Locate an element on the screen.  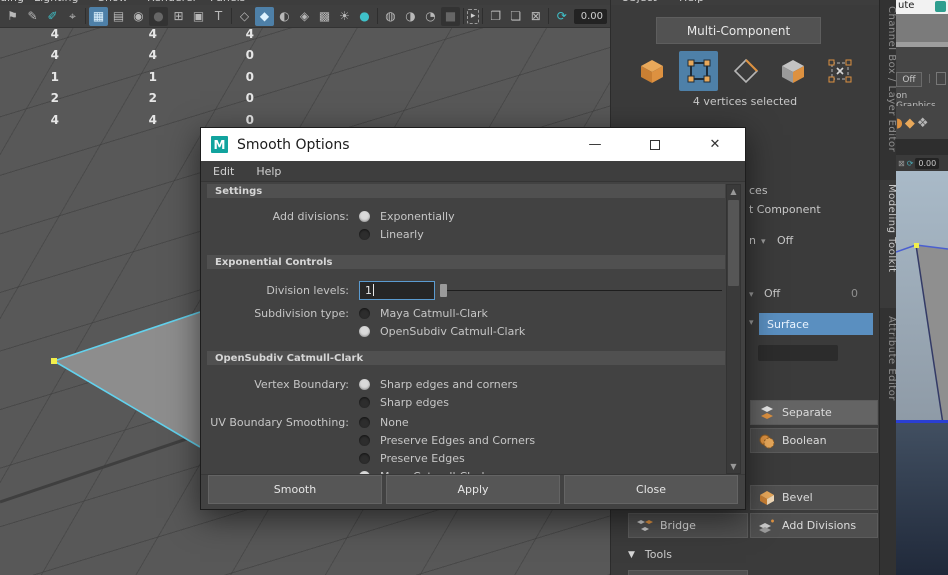
shelf-tab-fragment: on Graphics is located at coordinates (922, 98).